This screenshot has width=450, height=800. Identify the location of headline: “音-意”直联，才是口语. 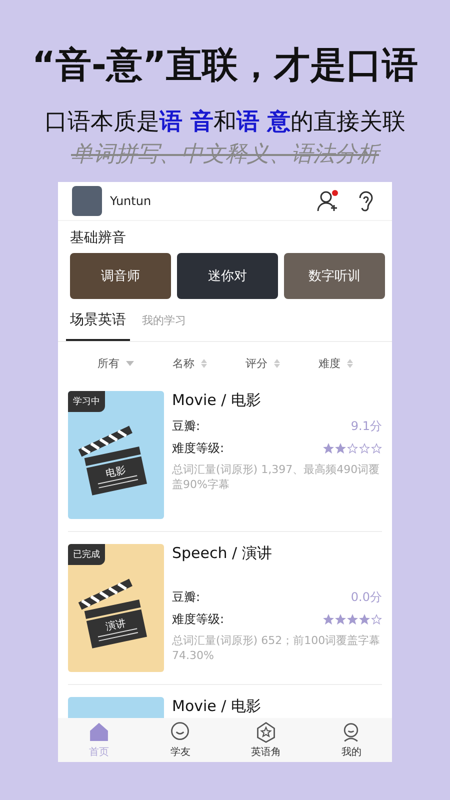
(225, 66).